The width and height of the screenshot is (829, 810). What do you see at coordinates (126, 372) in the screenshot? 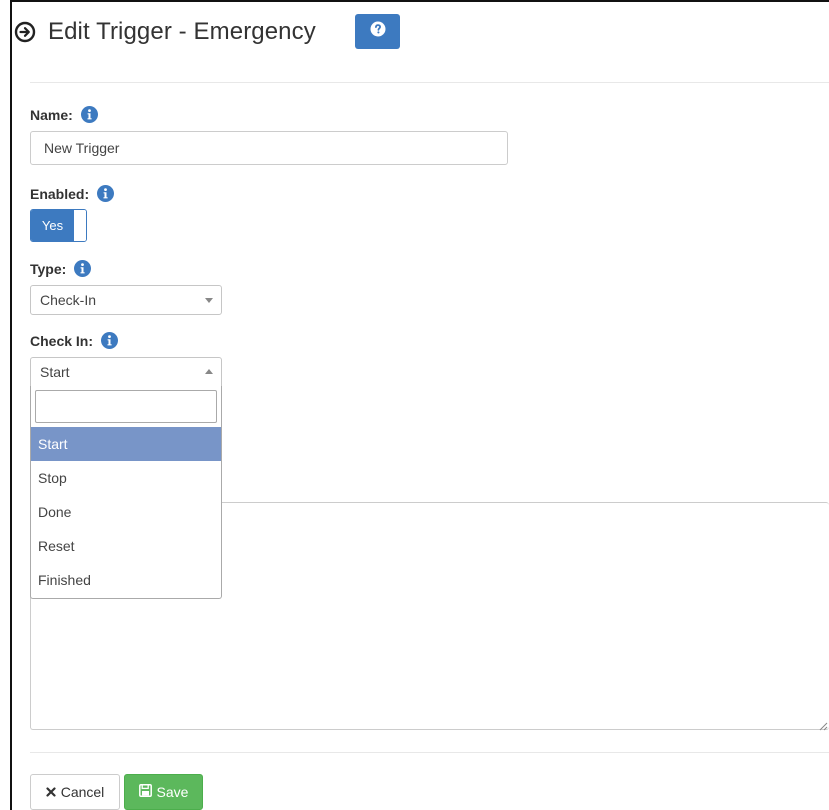
I see `check-in-select: Start` at bounding box center [126, 372].